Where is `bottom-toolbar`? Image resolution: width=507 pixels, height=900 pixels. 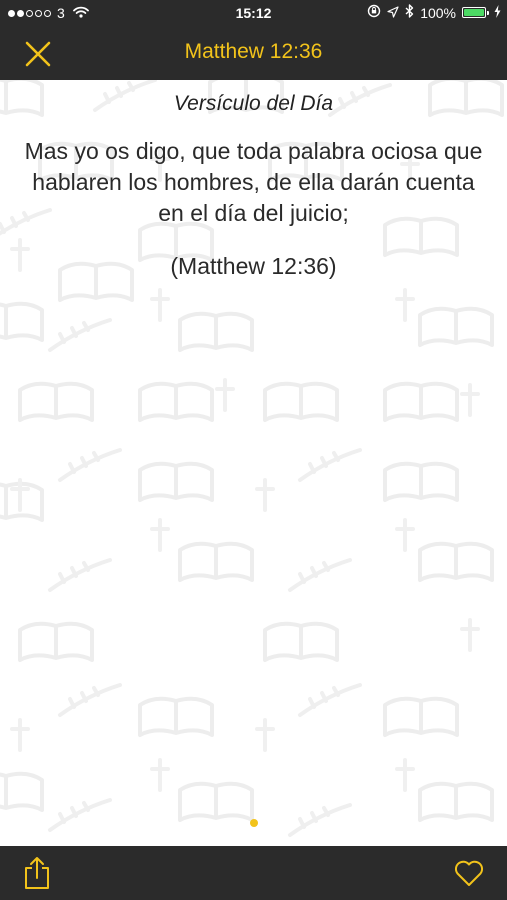 bottom-toolbar is located at coordinates (253, 873).